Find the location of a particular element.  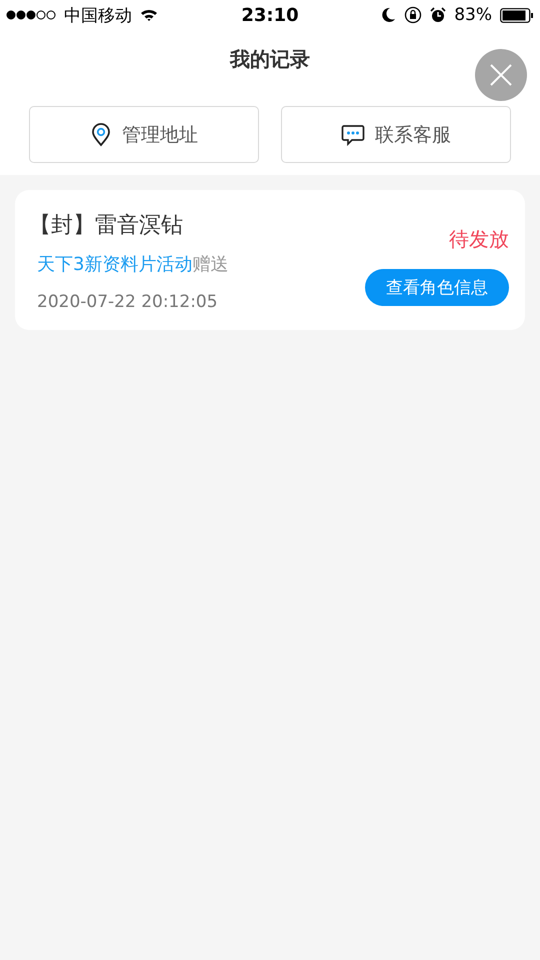

location-pin-icon is located at coordinates (101, 134).